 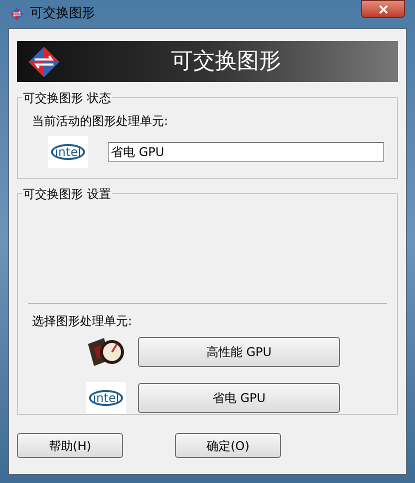 I want to click on active-gpu-field: 省电 GPU, so click(x=246, y=152).